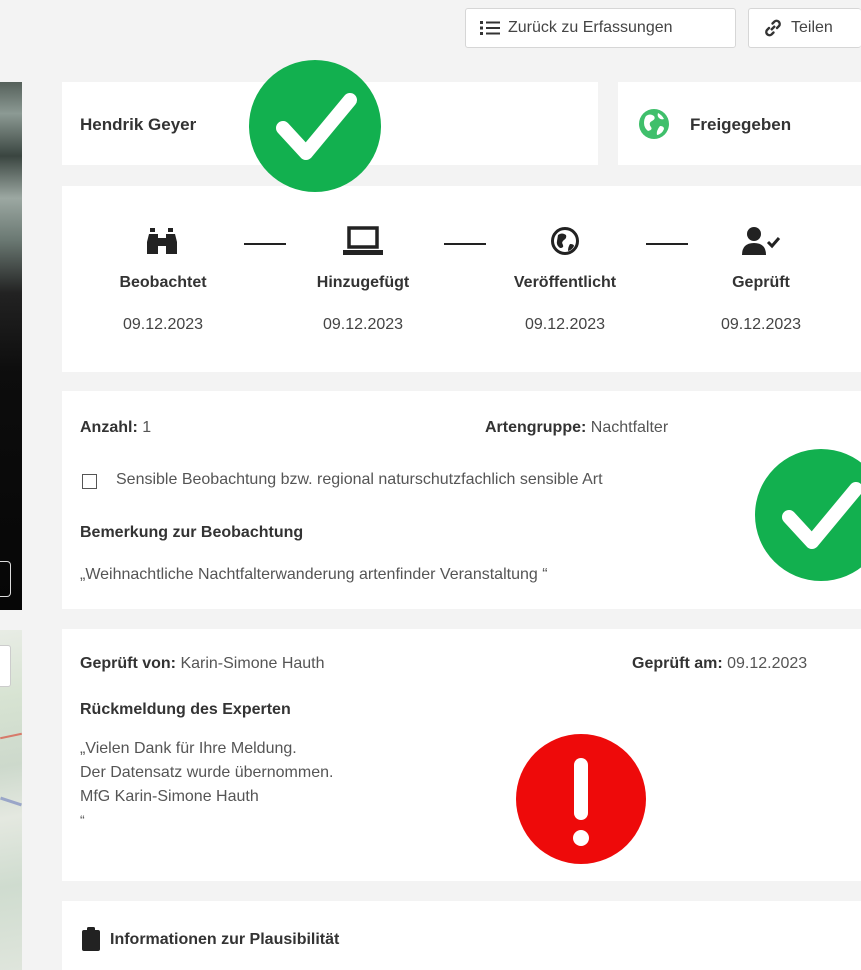  What do you see at coordinates (761, 282) in the screenshot?
I see `step-label: Geprüft` at bounding box center [761, 282].